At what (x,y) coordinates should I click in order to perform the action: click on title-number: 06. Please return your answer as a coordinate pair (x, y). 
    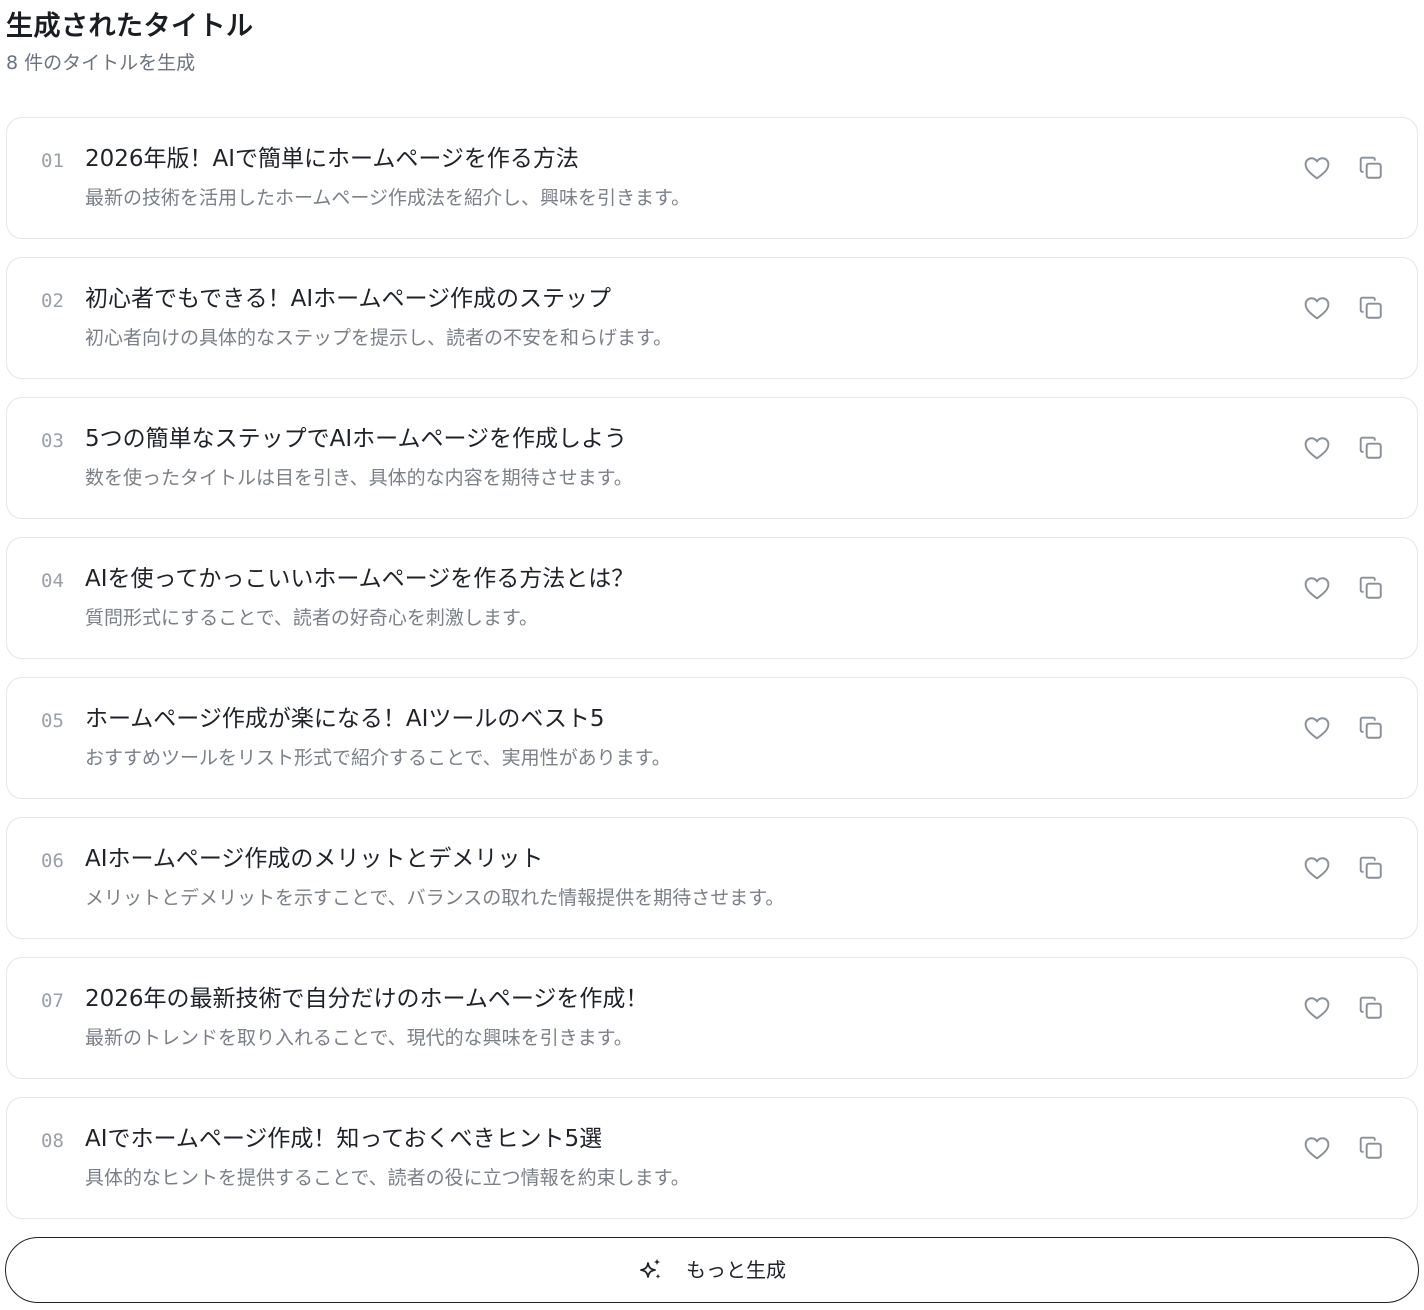
    Looking at the image, I should click on (52, 861).